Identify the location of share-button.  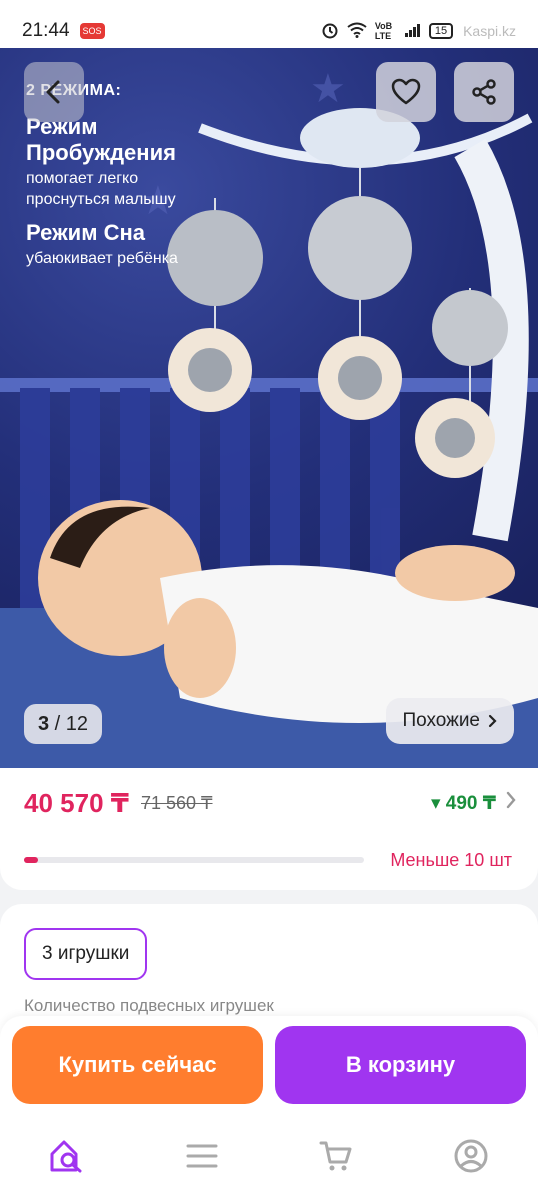
(484, 92).